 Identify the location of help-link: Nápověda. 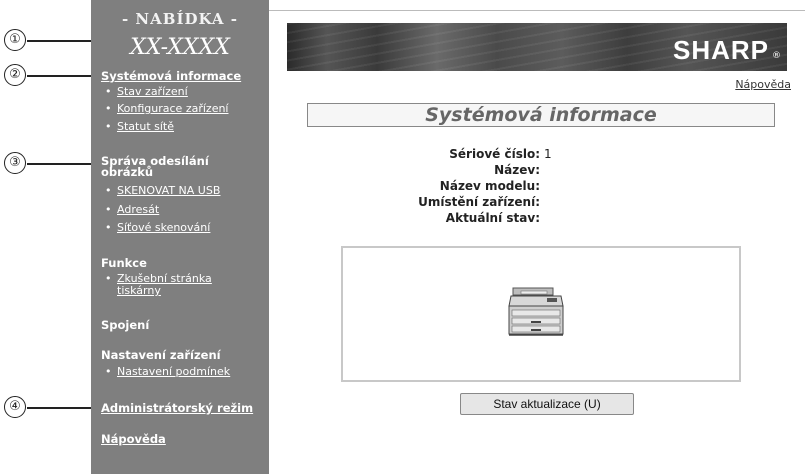
(763, 84).